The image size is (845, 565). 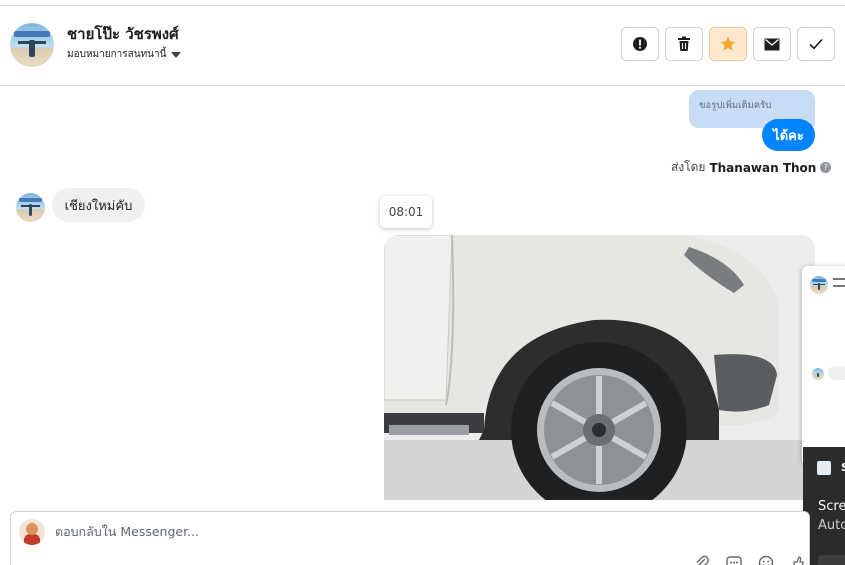 I want to click on star-button, so click(x=728, y=44).